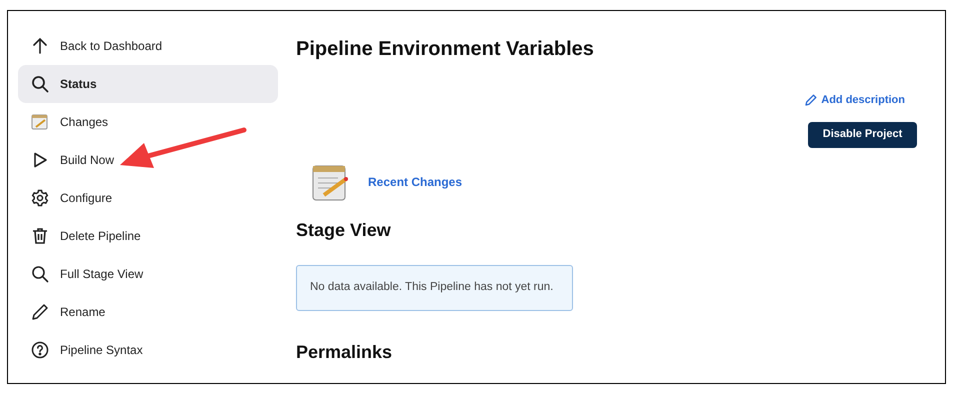 This screenshot has width=961, height=401. What do you see at coordinates (148, 160) in the screenshot?
I see `sidebar-item: Build Now` at bounding box center [148, 160].